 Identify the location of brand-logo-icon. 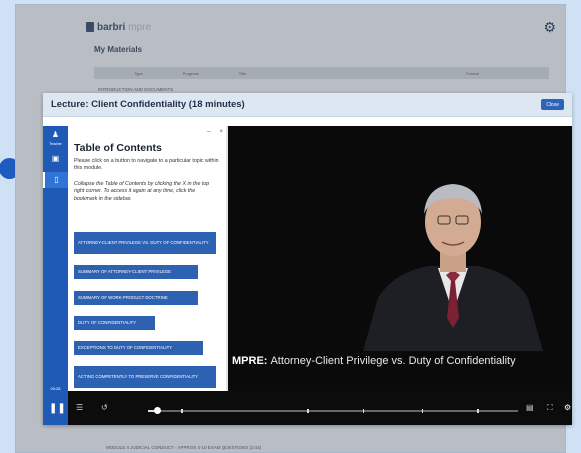
(90, 27).